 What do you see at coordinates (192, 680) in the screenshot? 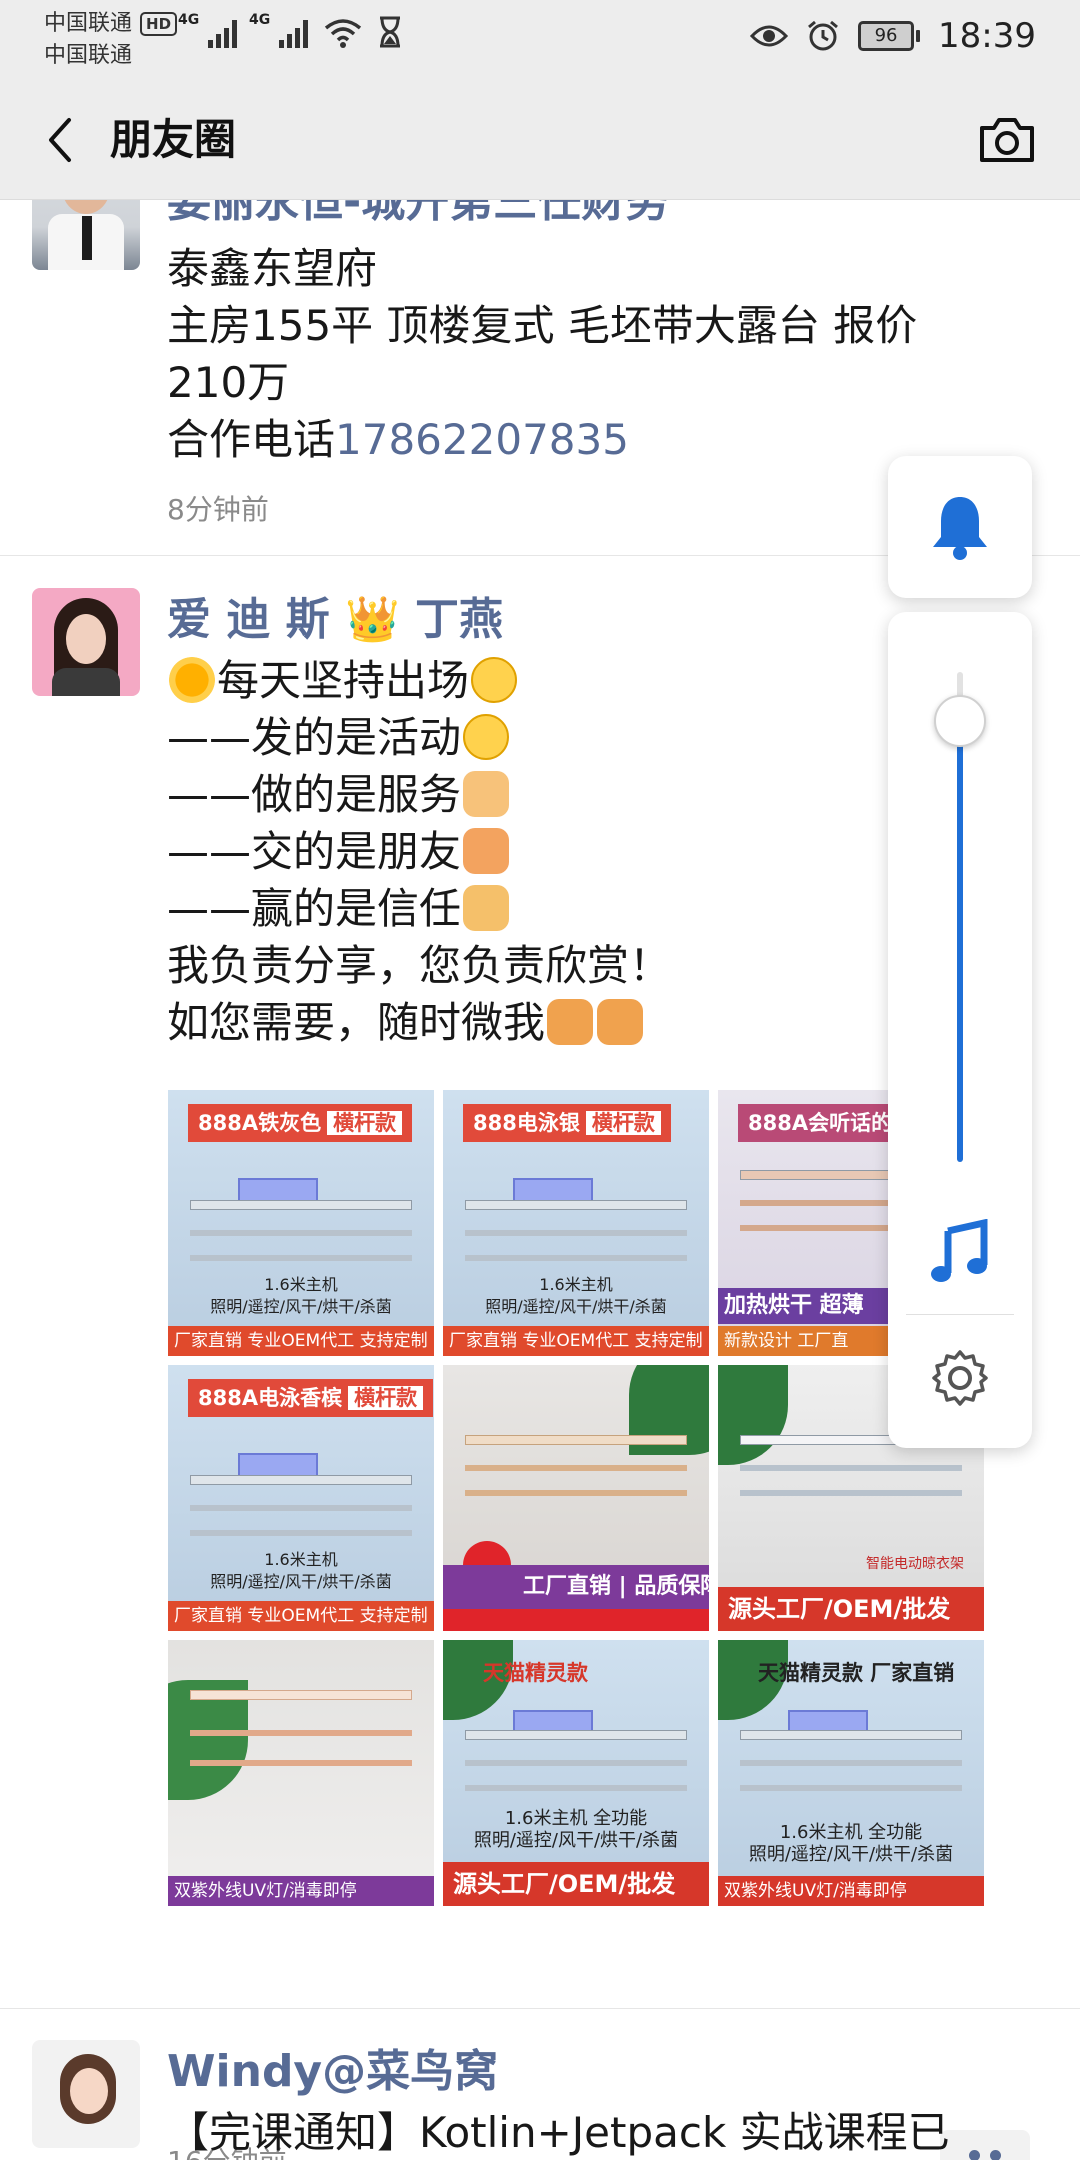
I see `sun-emoji-icon` at bounding box center [192, 680].